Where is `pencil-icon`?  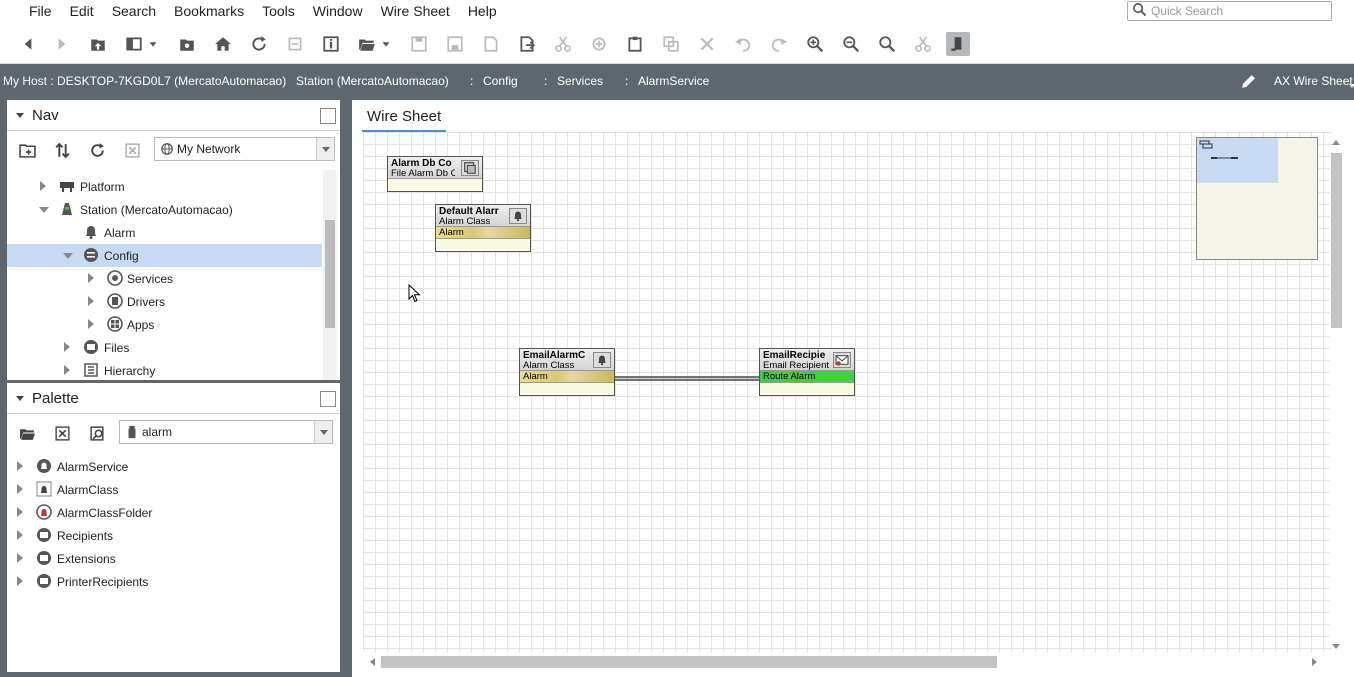
pencil-icon is located at coordinates (1248, 83).